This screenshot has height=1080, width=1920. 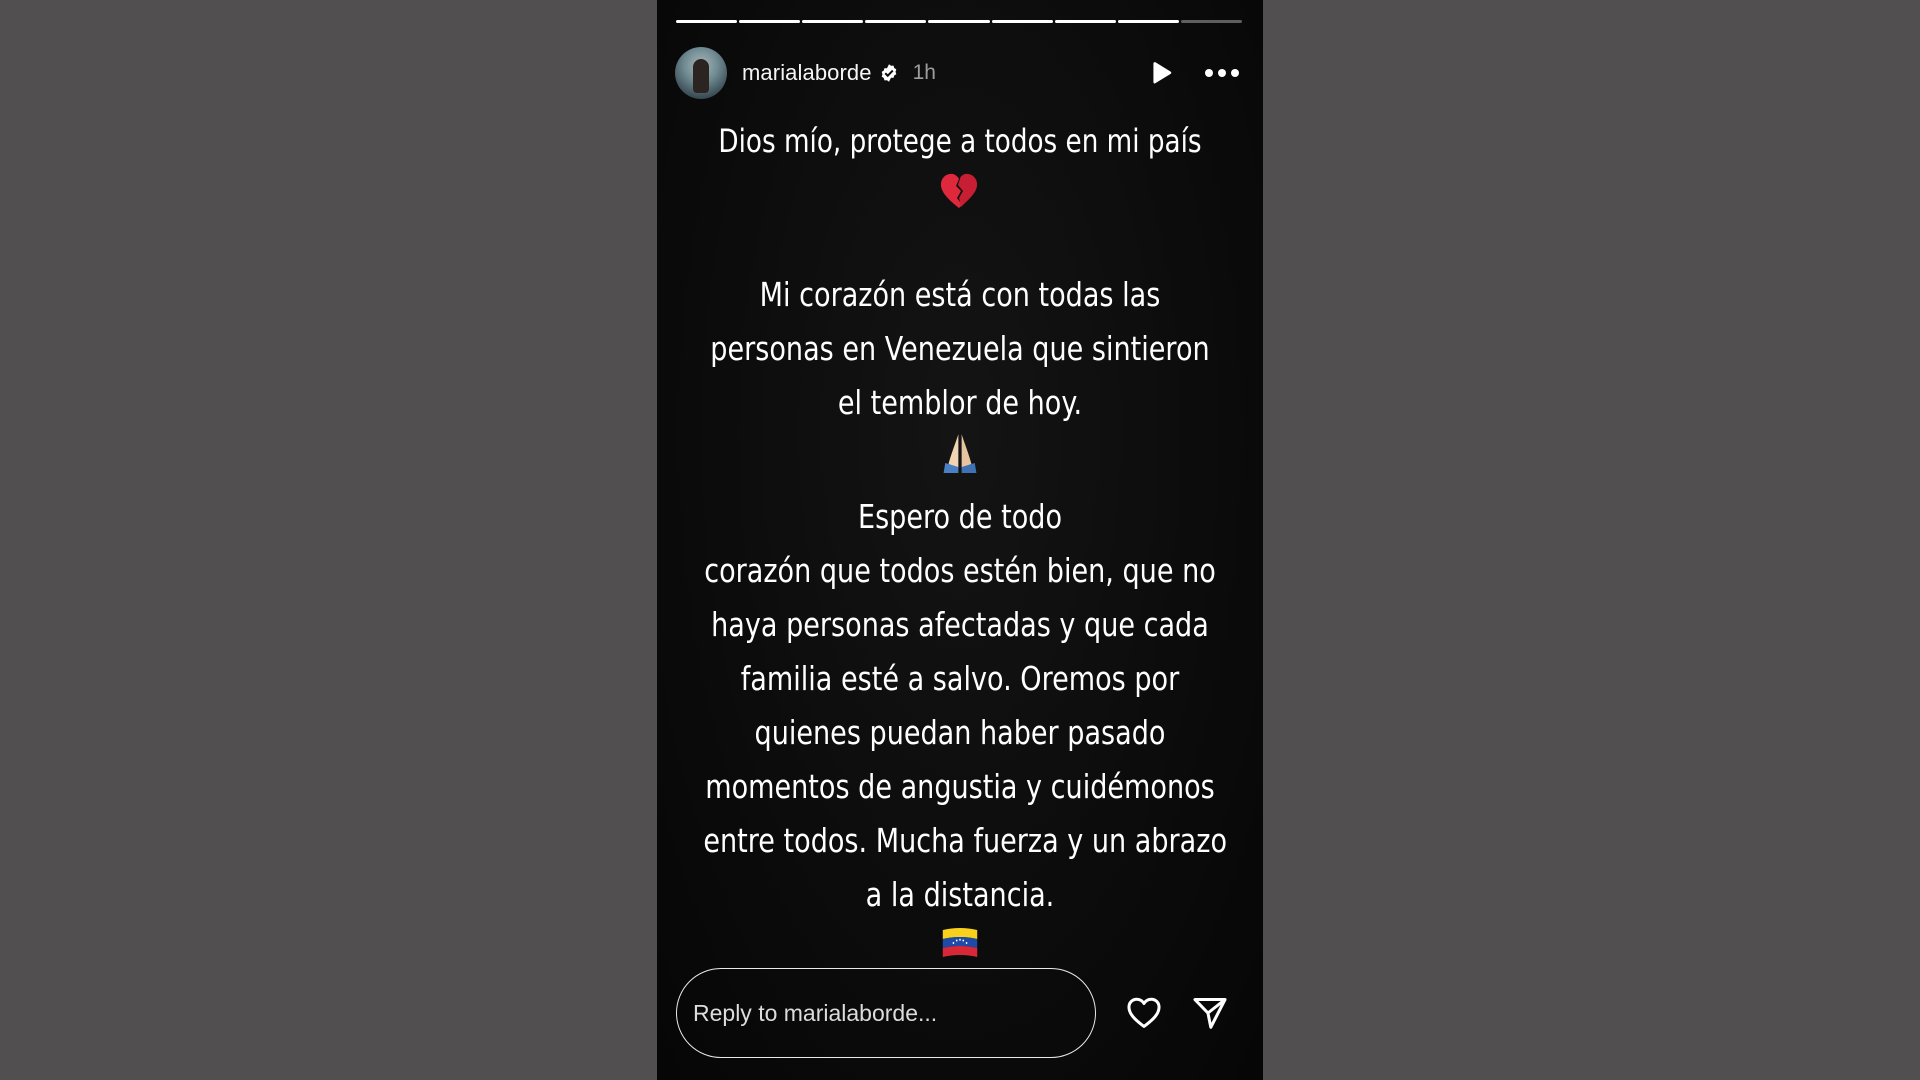 I want to click on story-footer, so click(x=959, y=1013).